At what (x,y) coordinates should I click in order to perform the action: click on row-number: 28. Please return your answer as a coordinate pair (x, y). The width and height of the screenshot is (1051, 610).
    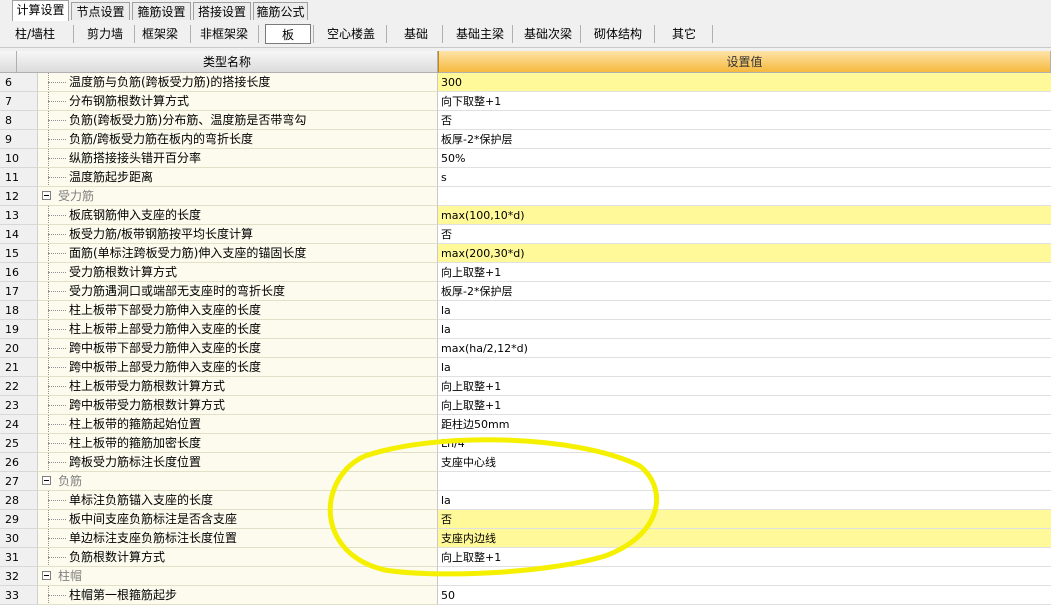
    Looking at the image, I should click on (19, 500).